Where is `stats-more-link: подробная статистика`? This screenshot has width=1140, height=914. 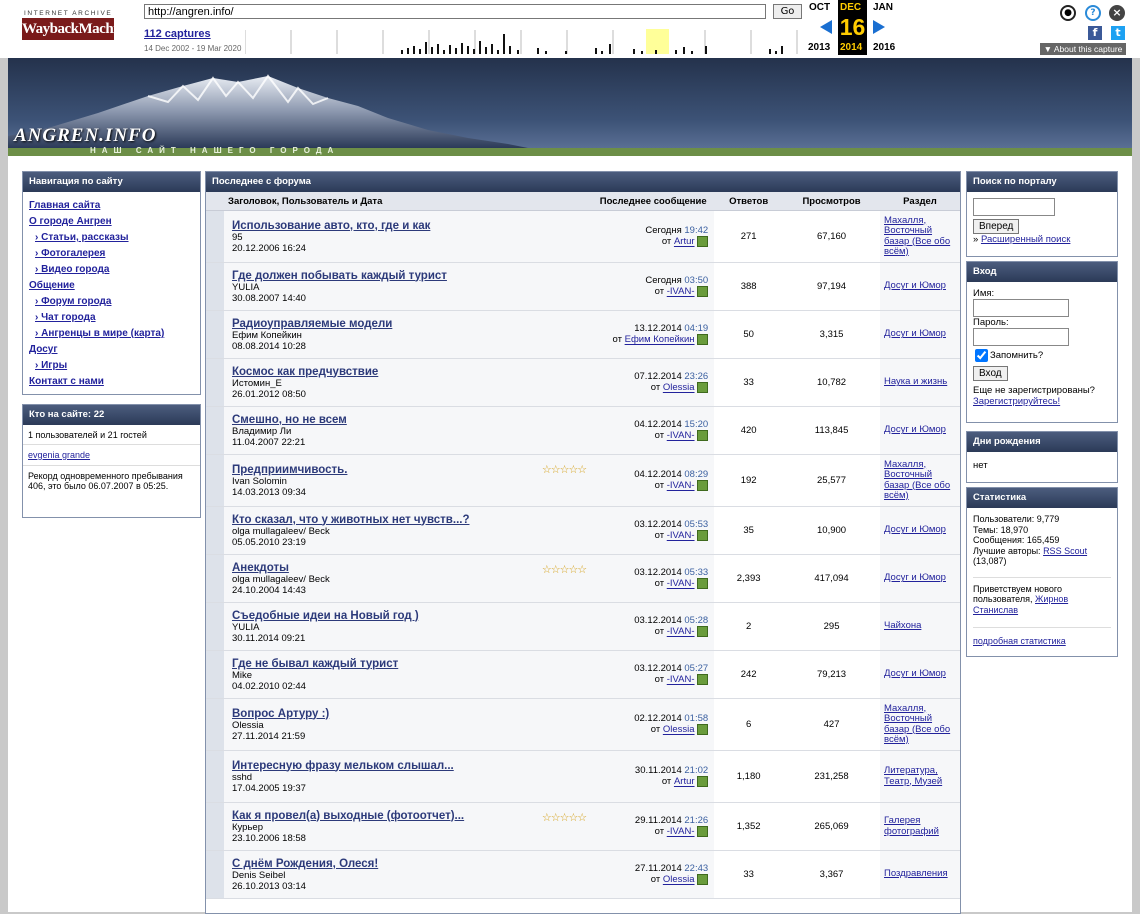
stats-more-link: подробная статистика is located at coordinates (1019, 641).